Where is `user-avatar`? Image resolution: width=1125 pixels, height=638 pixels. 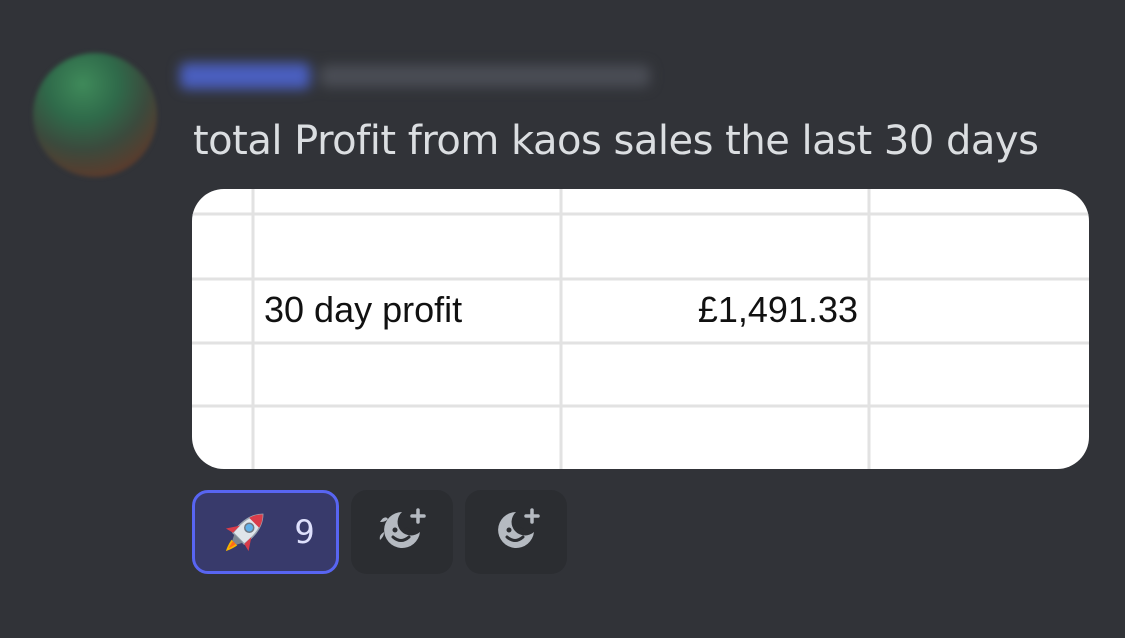
user-avatar is located at coordinates (95, 115).